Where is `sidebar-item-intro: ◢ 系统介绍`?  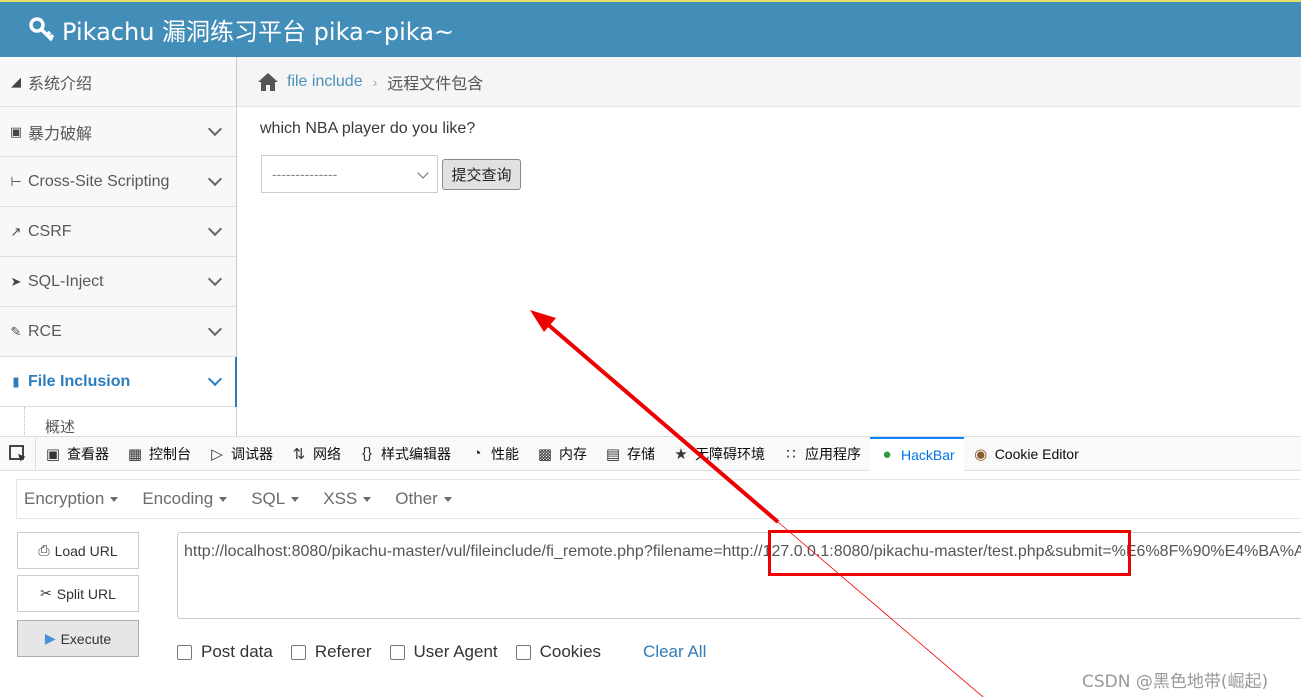 sidebar-item-intro: ◢ 系统介绍 is located at coordinates (118, 82).